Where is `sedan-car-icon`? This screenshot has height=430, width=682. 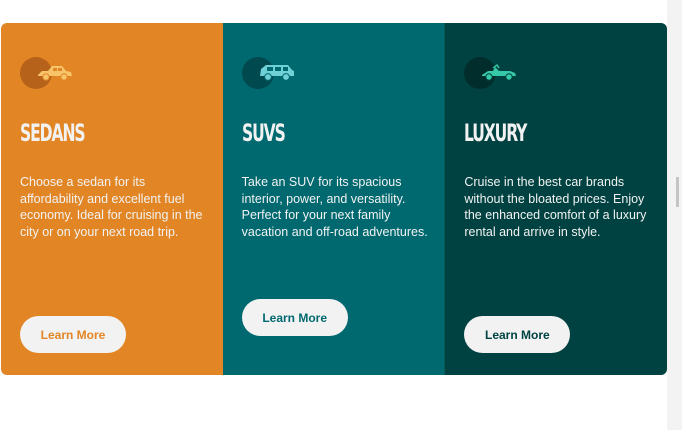
sedan-car-icon is located at coordinates (50, 73).